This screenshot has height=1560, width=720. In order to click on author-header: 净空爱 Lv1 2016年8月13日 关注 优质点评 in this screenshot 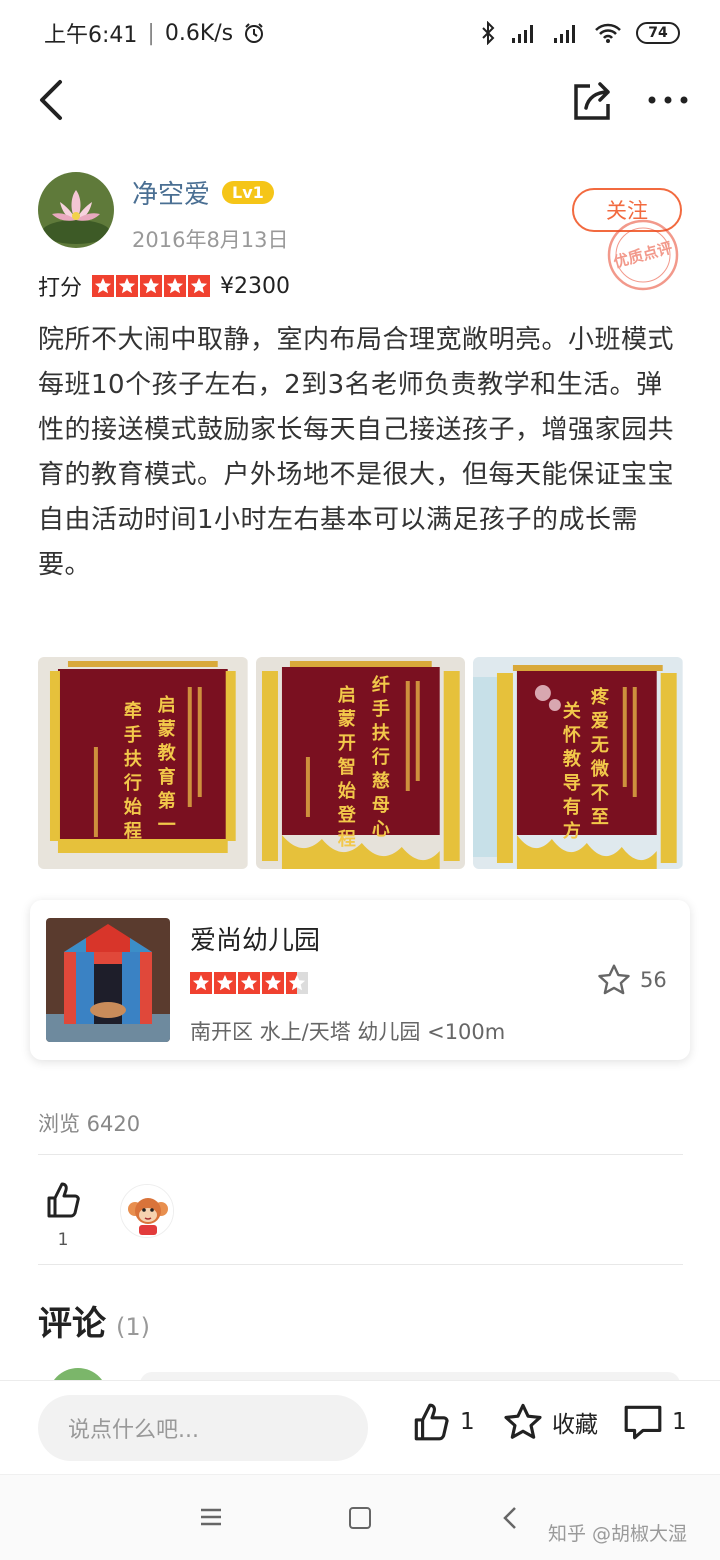, I will do `click(363, 230)`.